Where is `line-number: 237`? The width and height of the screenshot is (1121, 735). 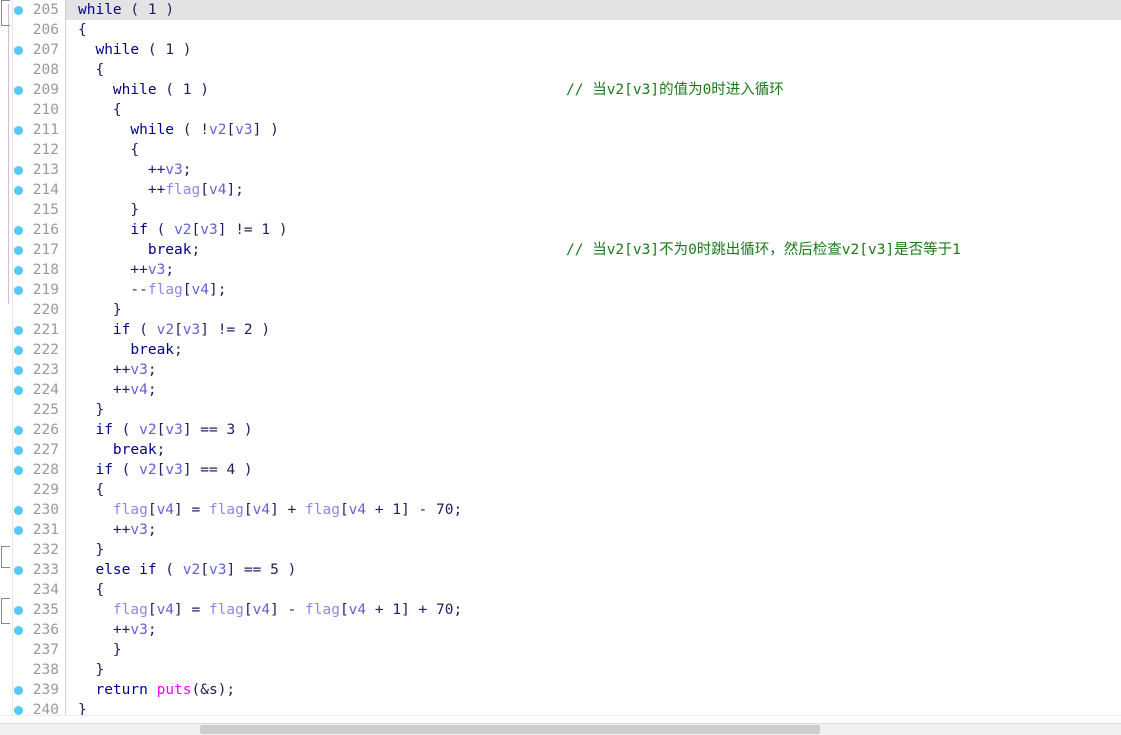 line-number: 237 is located at coordinates (45, 650).